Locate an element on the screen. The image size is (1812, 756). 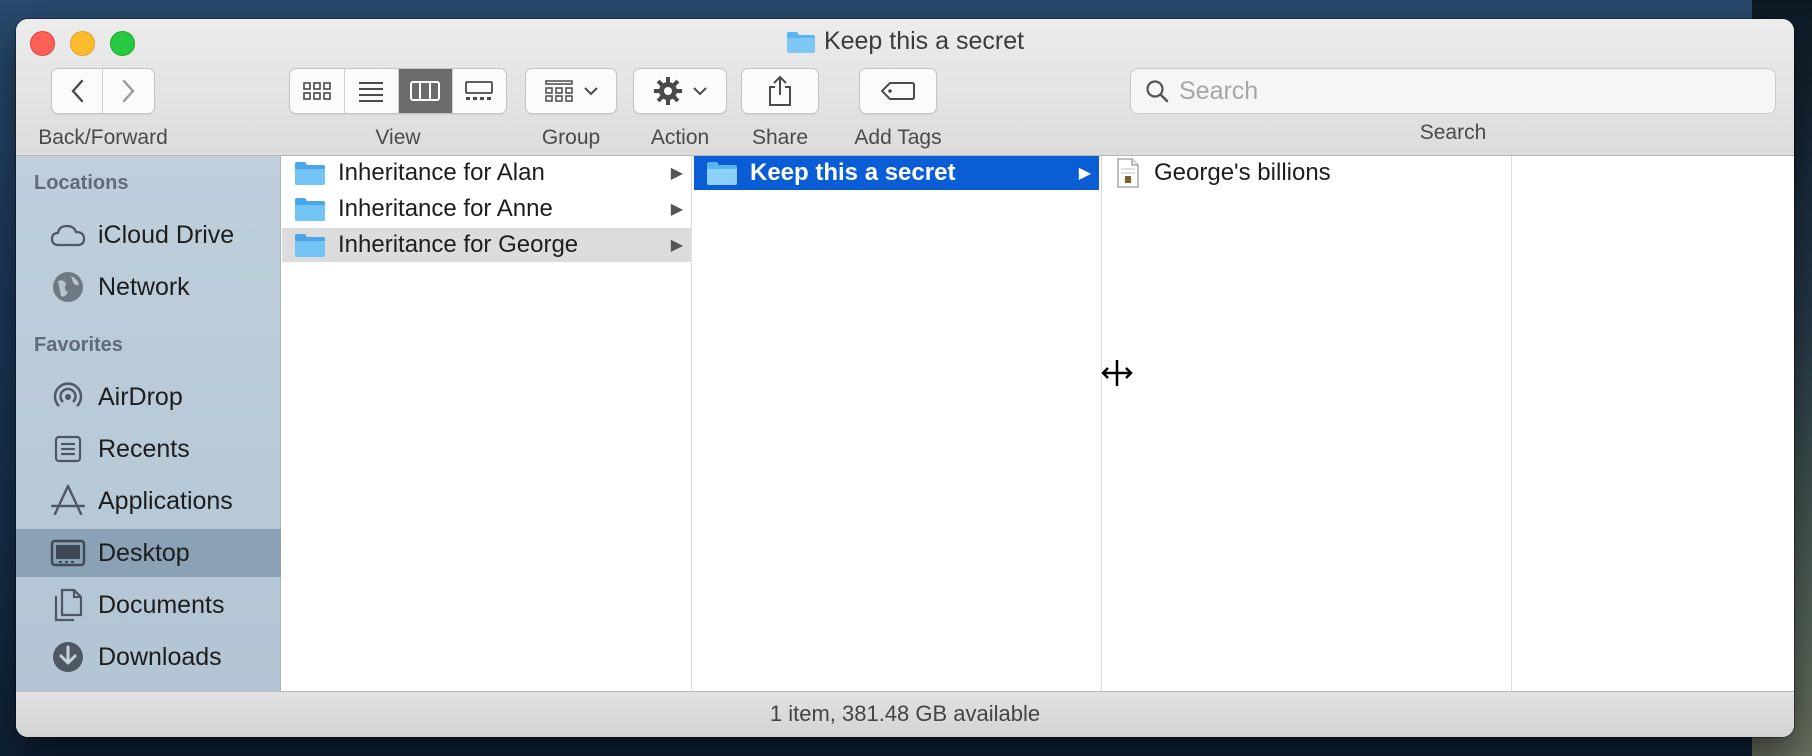
group-group: Group is located at coordinates (571, 109).